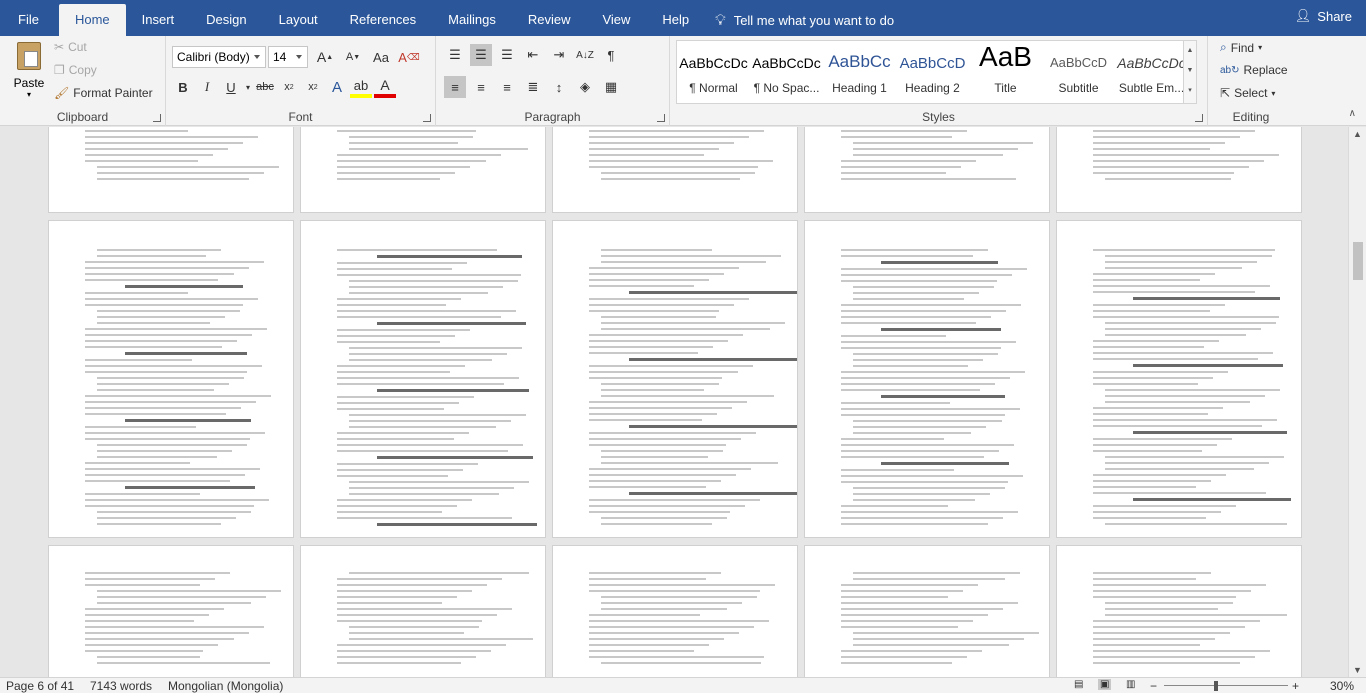  Describe the element at coordinates (29, 20) in the screenshot. I see `tab-file: File` at that location.